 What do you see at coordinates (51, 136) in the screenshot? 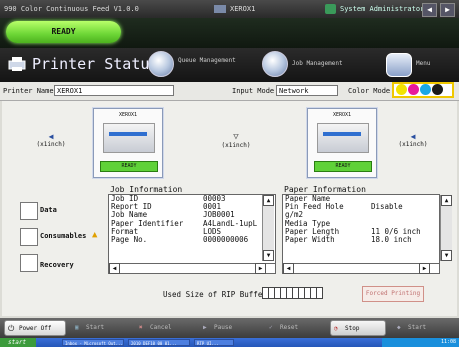
I see `left-arrow-icon: ◀` at bounding box center [51, 136].